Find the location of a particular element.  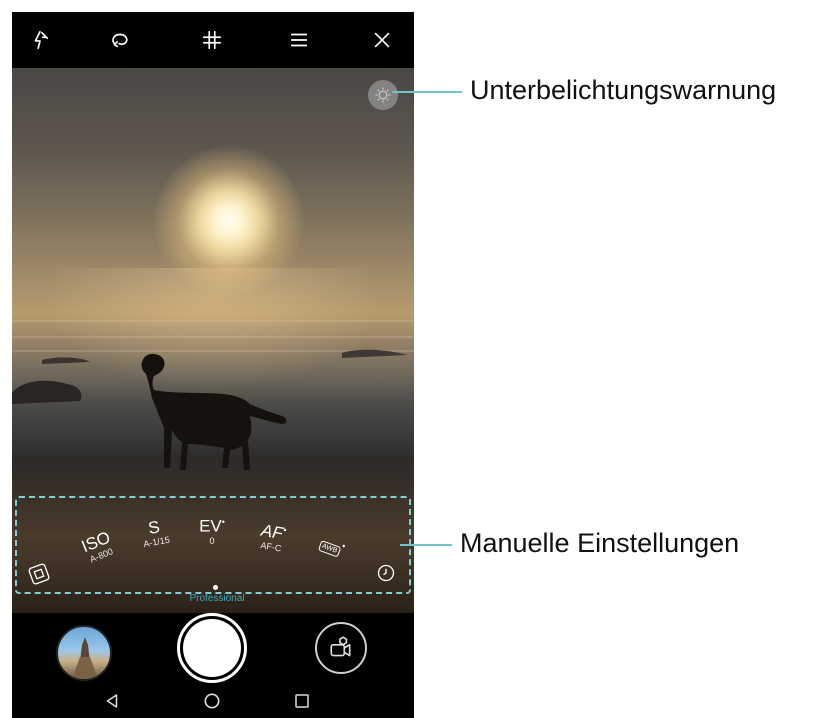

timer-icon is located at coordinates (386, 573).